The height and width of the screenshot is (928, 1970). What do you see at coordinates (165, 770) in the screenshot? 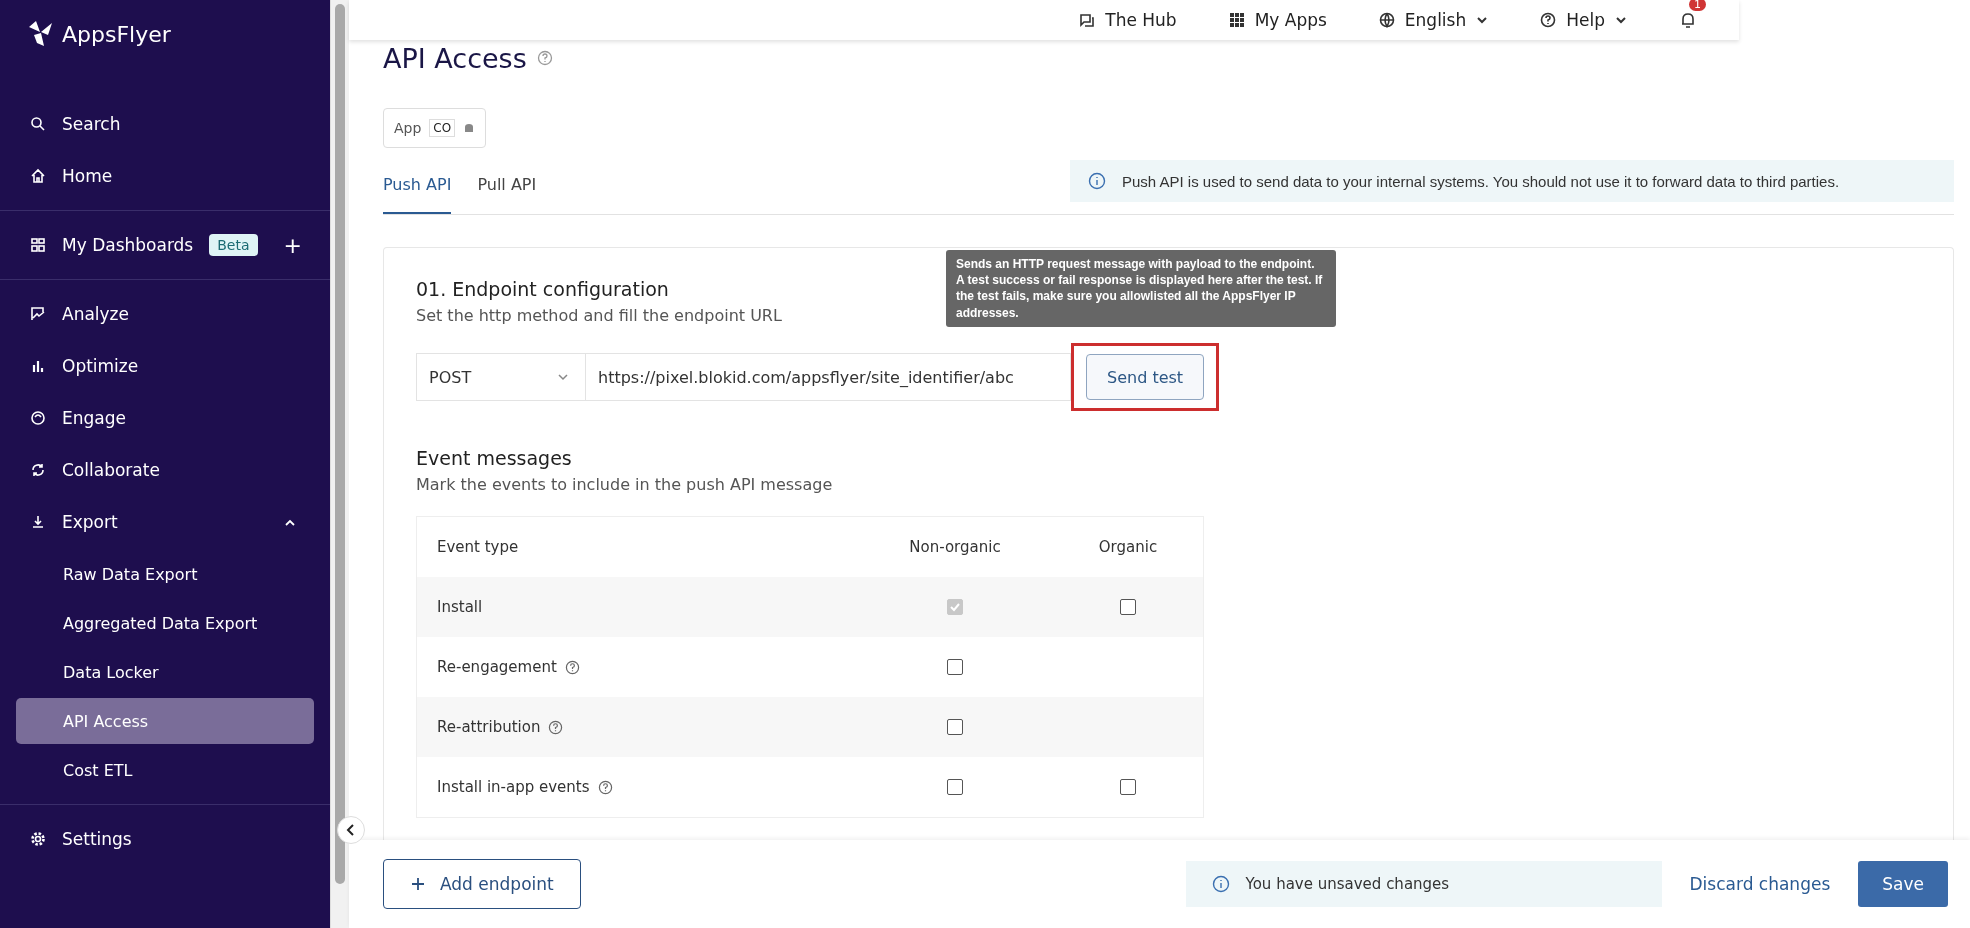
I see `nav-subitem: Cost ETL` at bounding box center [165, 770].